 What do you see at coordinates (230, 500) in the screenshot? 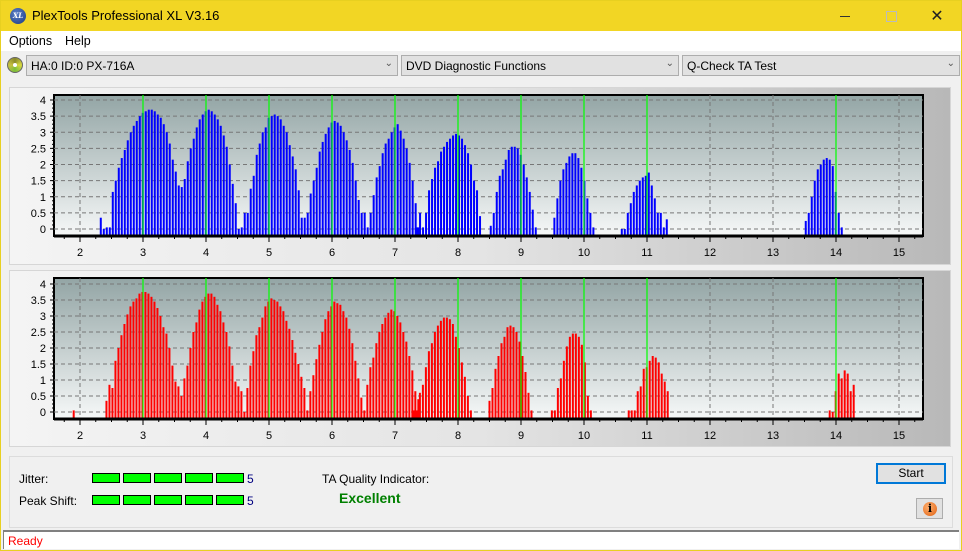
I see `meter-segment` at bounding box center [230, 500].